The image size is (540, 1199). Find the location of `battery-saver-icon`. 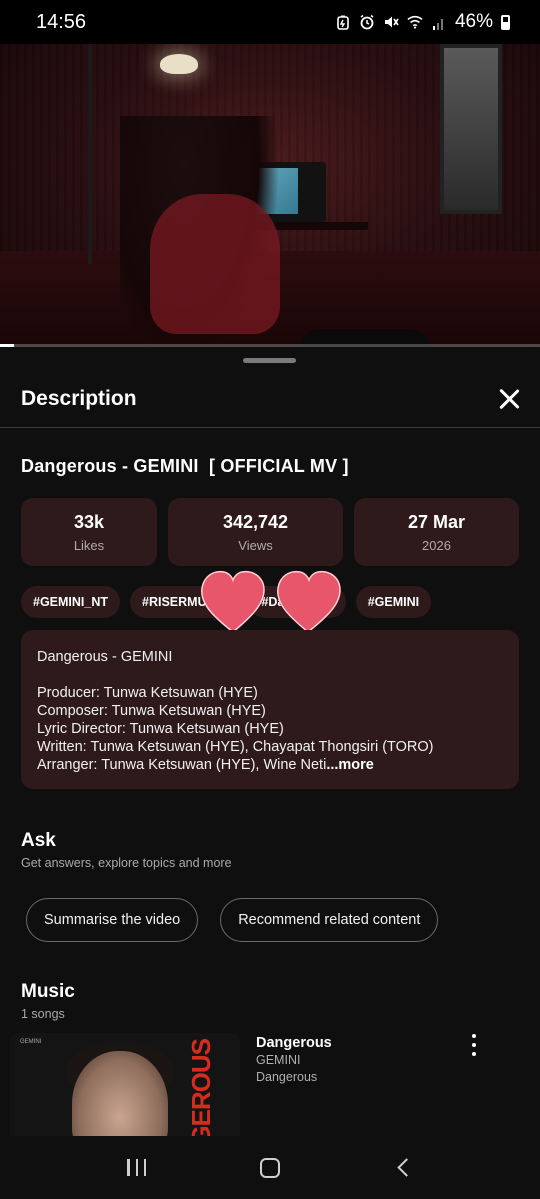

battery-saver-icon is located at coordinates (343, 22).